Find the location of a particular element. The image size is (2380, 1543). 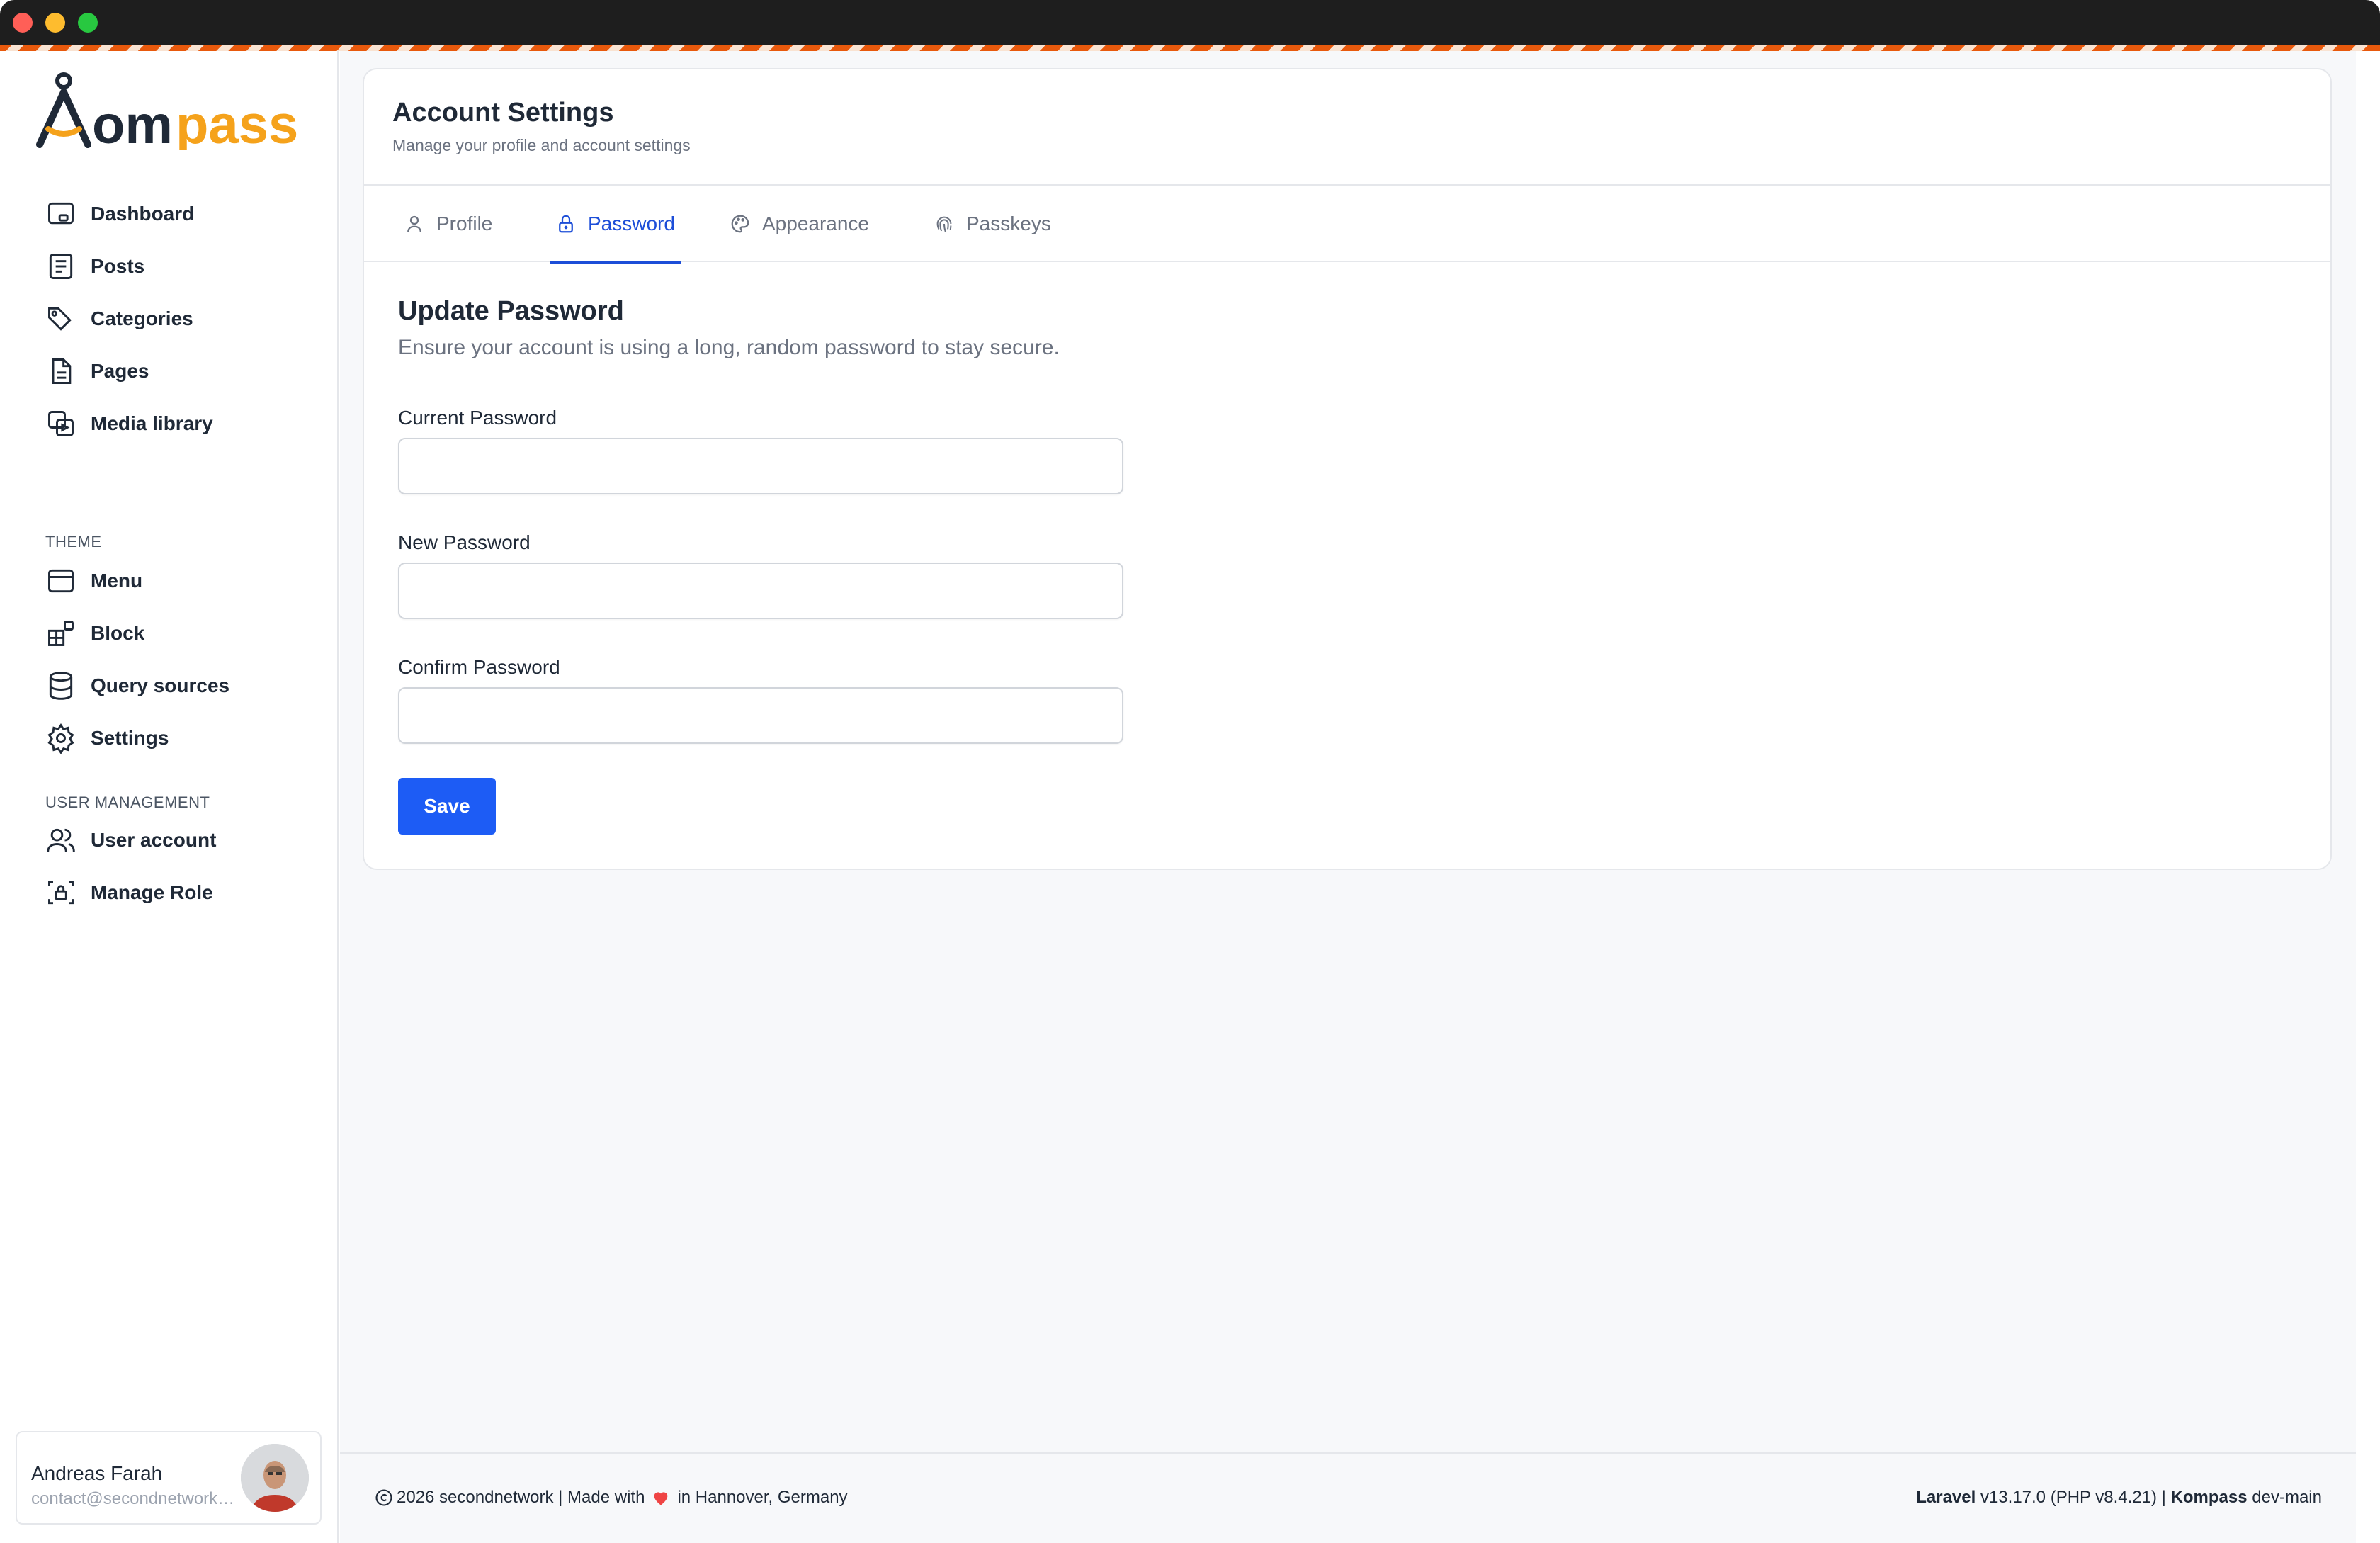

page-subtitle: Manage your profile and account settings is located at coordinates (541, 145).